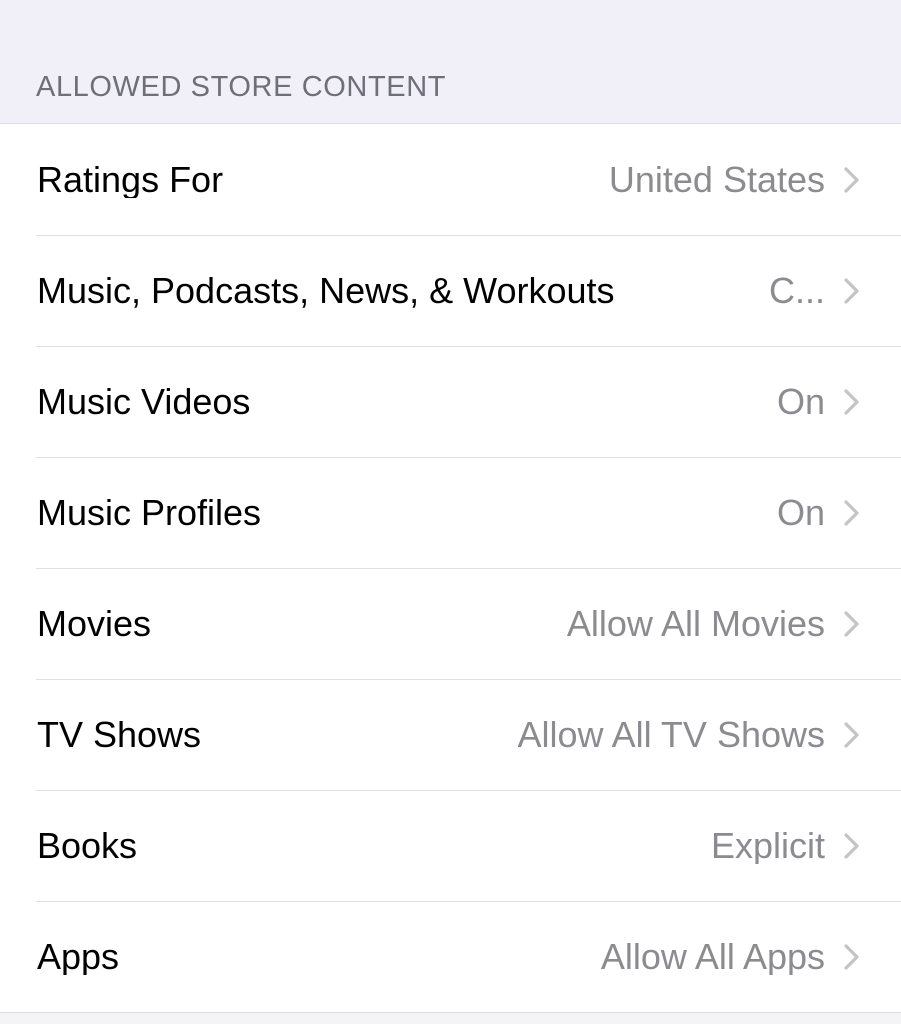 This screenshot has height=1024, width=901. Describe the element at coordinates (450, 734) in the screenshot. I see `row-tv-shows: TV Shows Allow All TV Shows` at that location.